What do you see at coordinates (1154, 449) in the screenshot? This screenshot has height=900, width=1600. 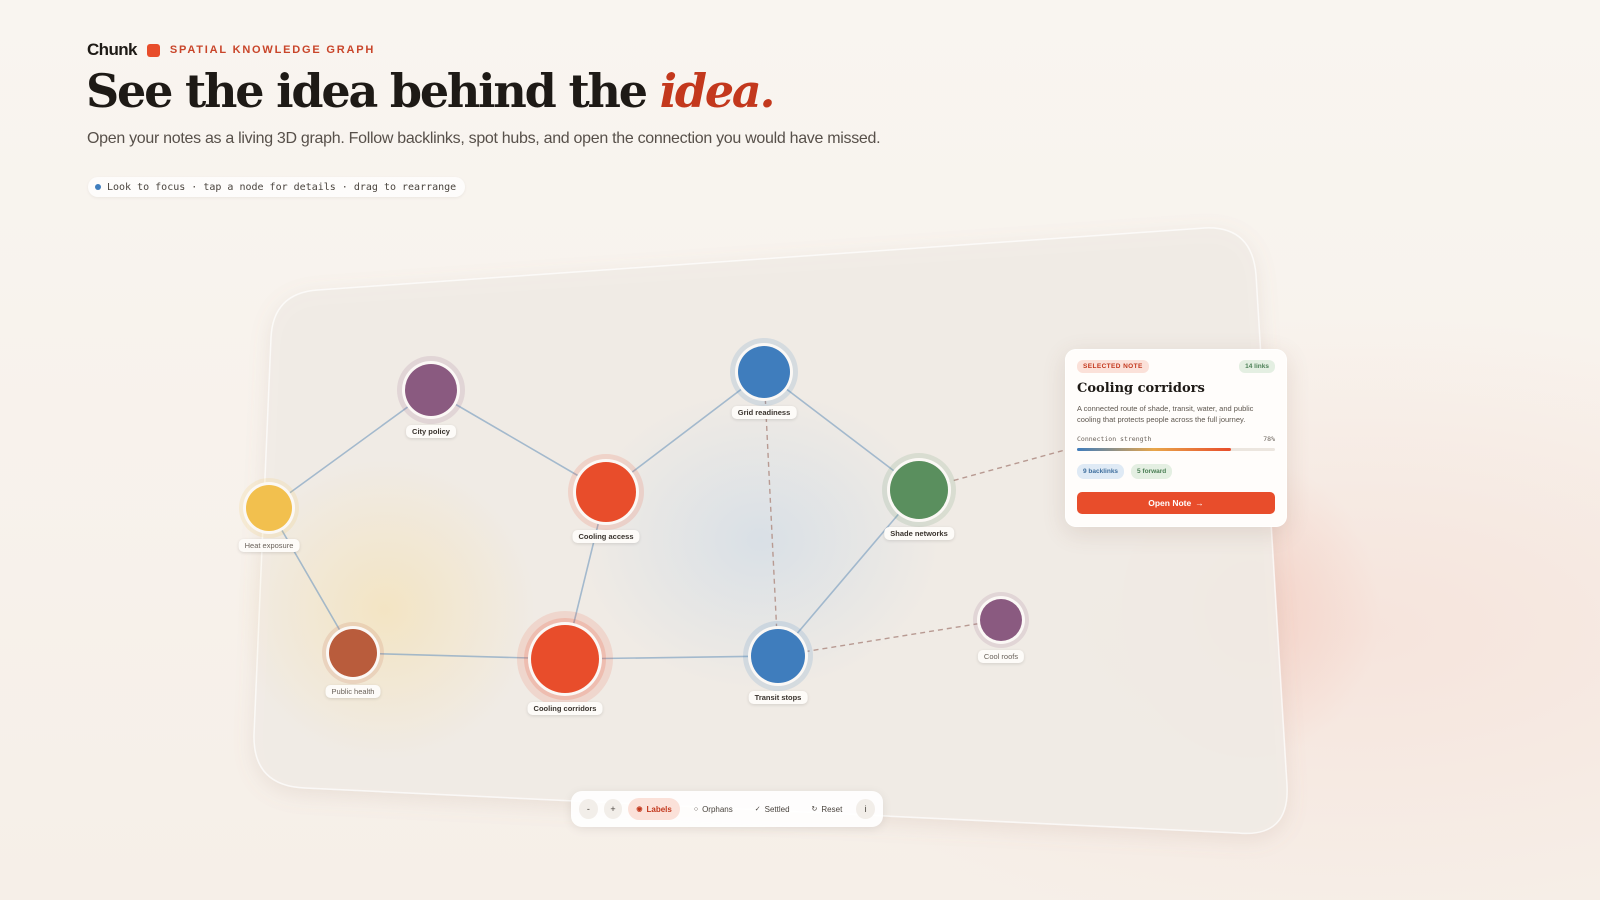 I see `connection-strength-fill` at bounding box center [1154, 449].